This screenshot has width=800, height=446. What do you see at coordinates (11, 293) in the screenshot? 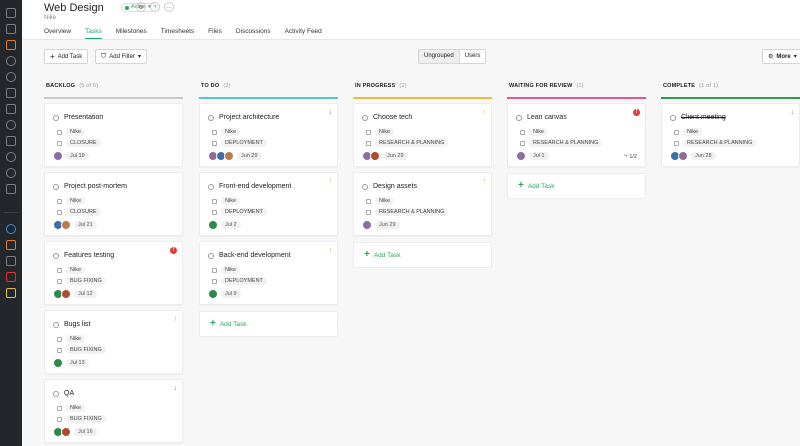
I see `terminal-icon` at bounding box center [11, 293].